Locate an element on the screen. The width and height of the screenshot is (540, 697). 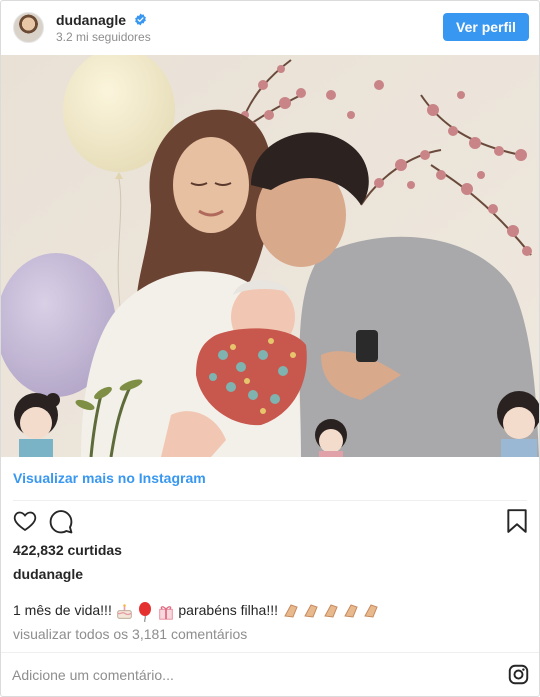
clapping-hands-icon is located at coordinates (331, 611).